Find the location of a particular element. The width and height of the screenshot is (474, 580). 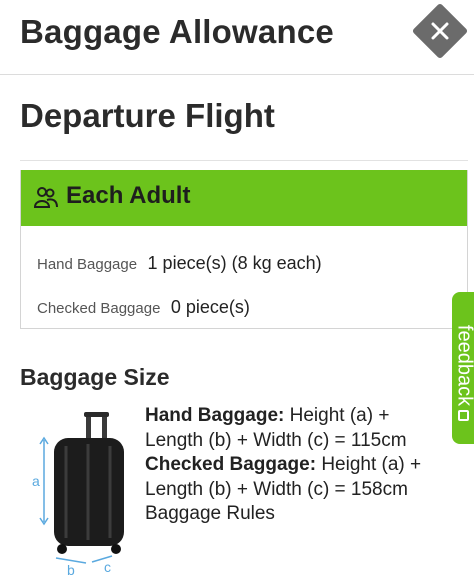

passenger-type-label: Each Adult is located at coordinates (128, 195).